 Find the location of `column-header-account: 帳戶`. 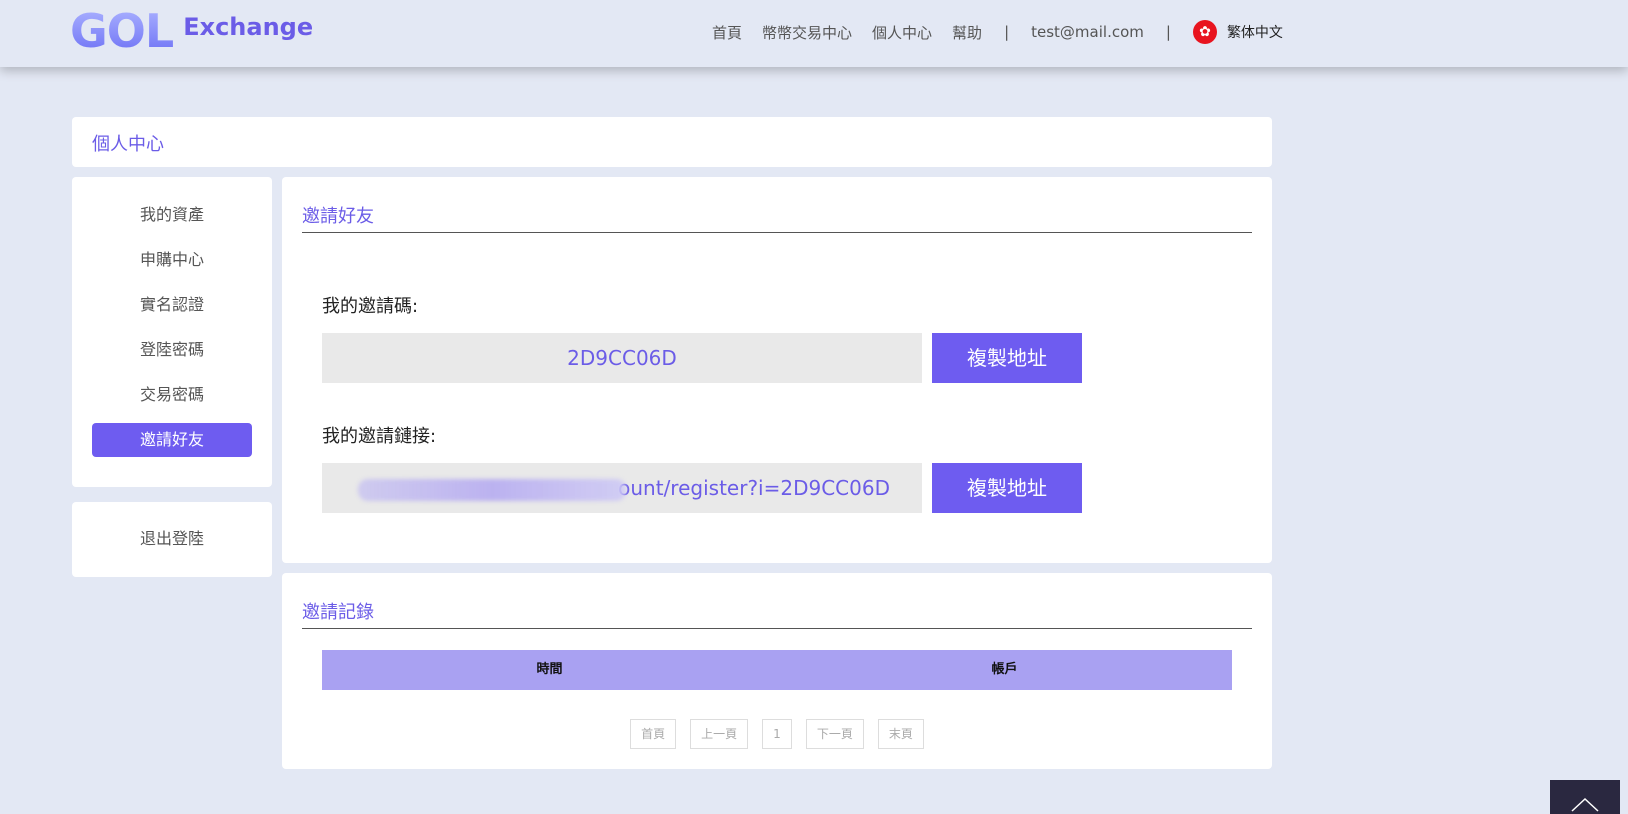

column-header-account: 帳戶 is located at coordinates (1004, 669).